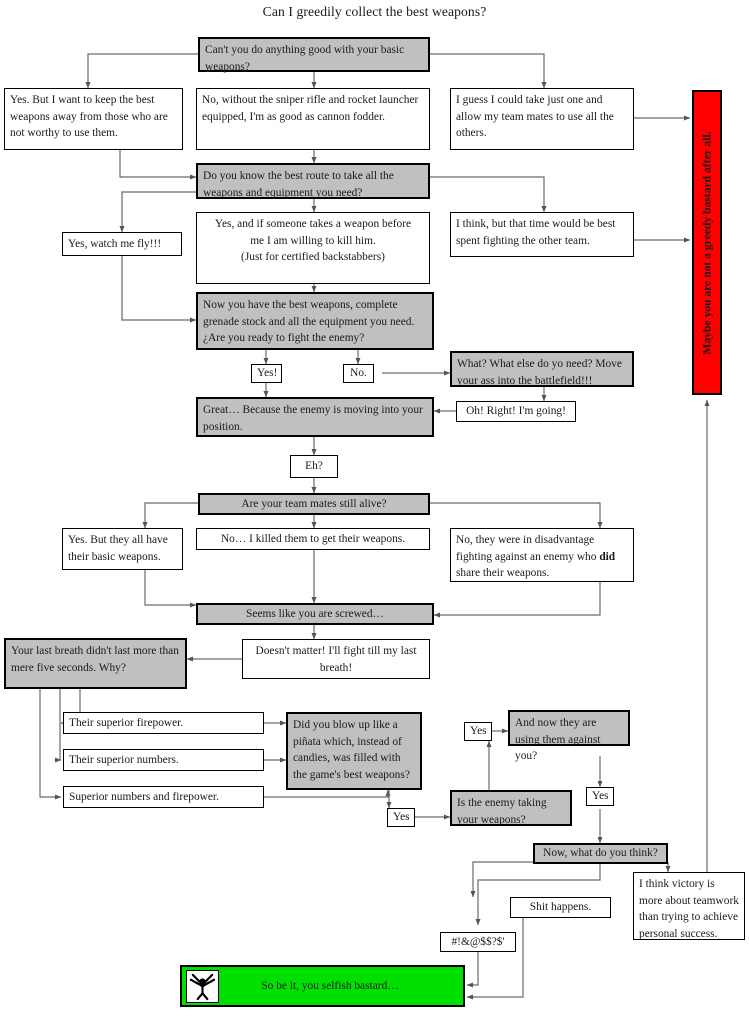  What do you see at coordinates (600, 853) in the screenshot?
I see `node-question-what-do-you-think: Now, what do you think?` at bounding box center [600, 853].